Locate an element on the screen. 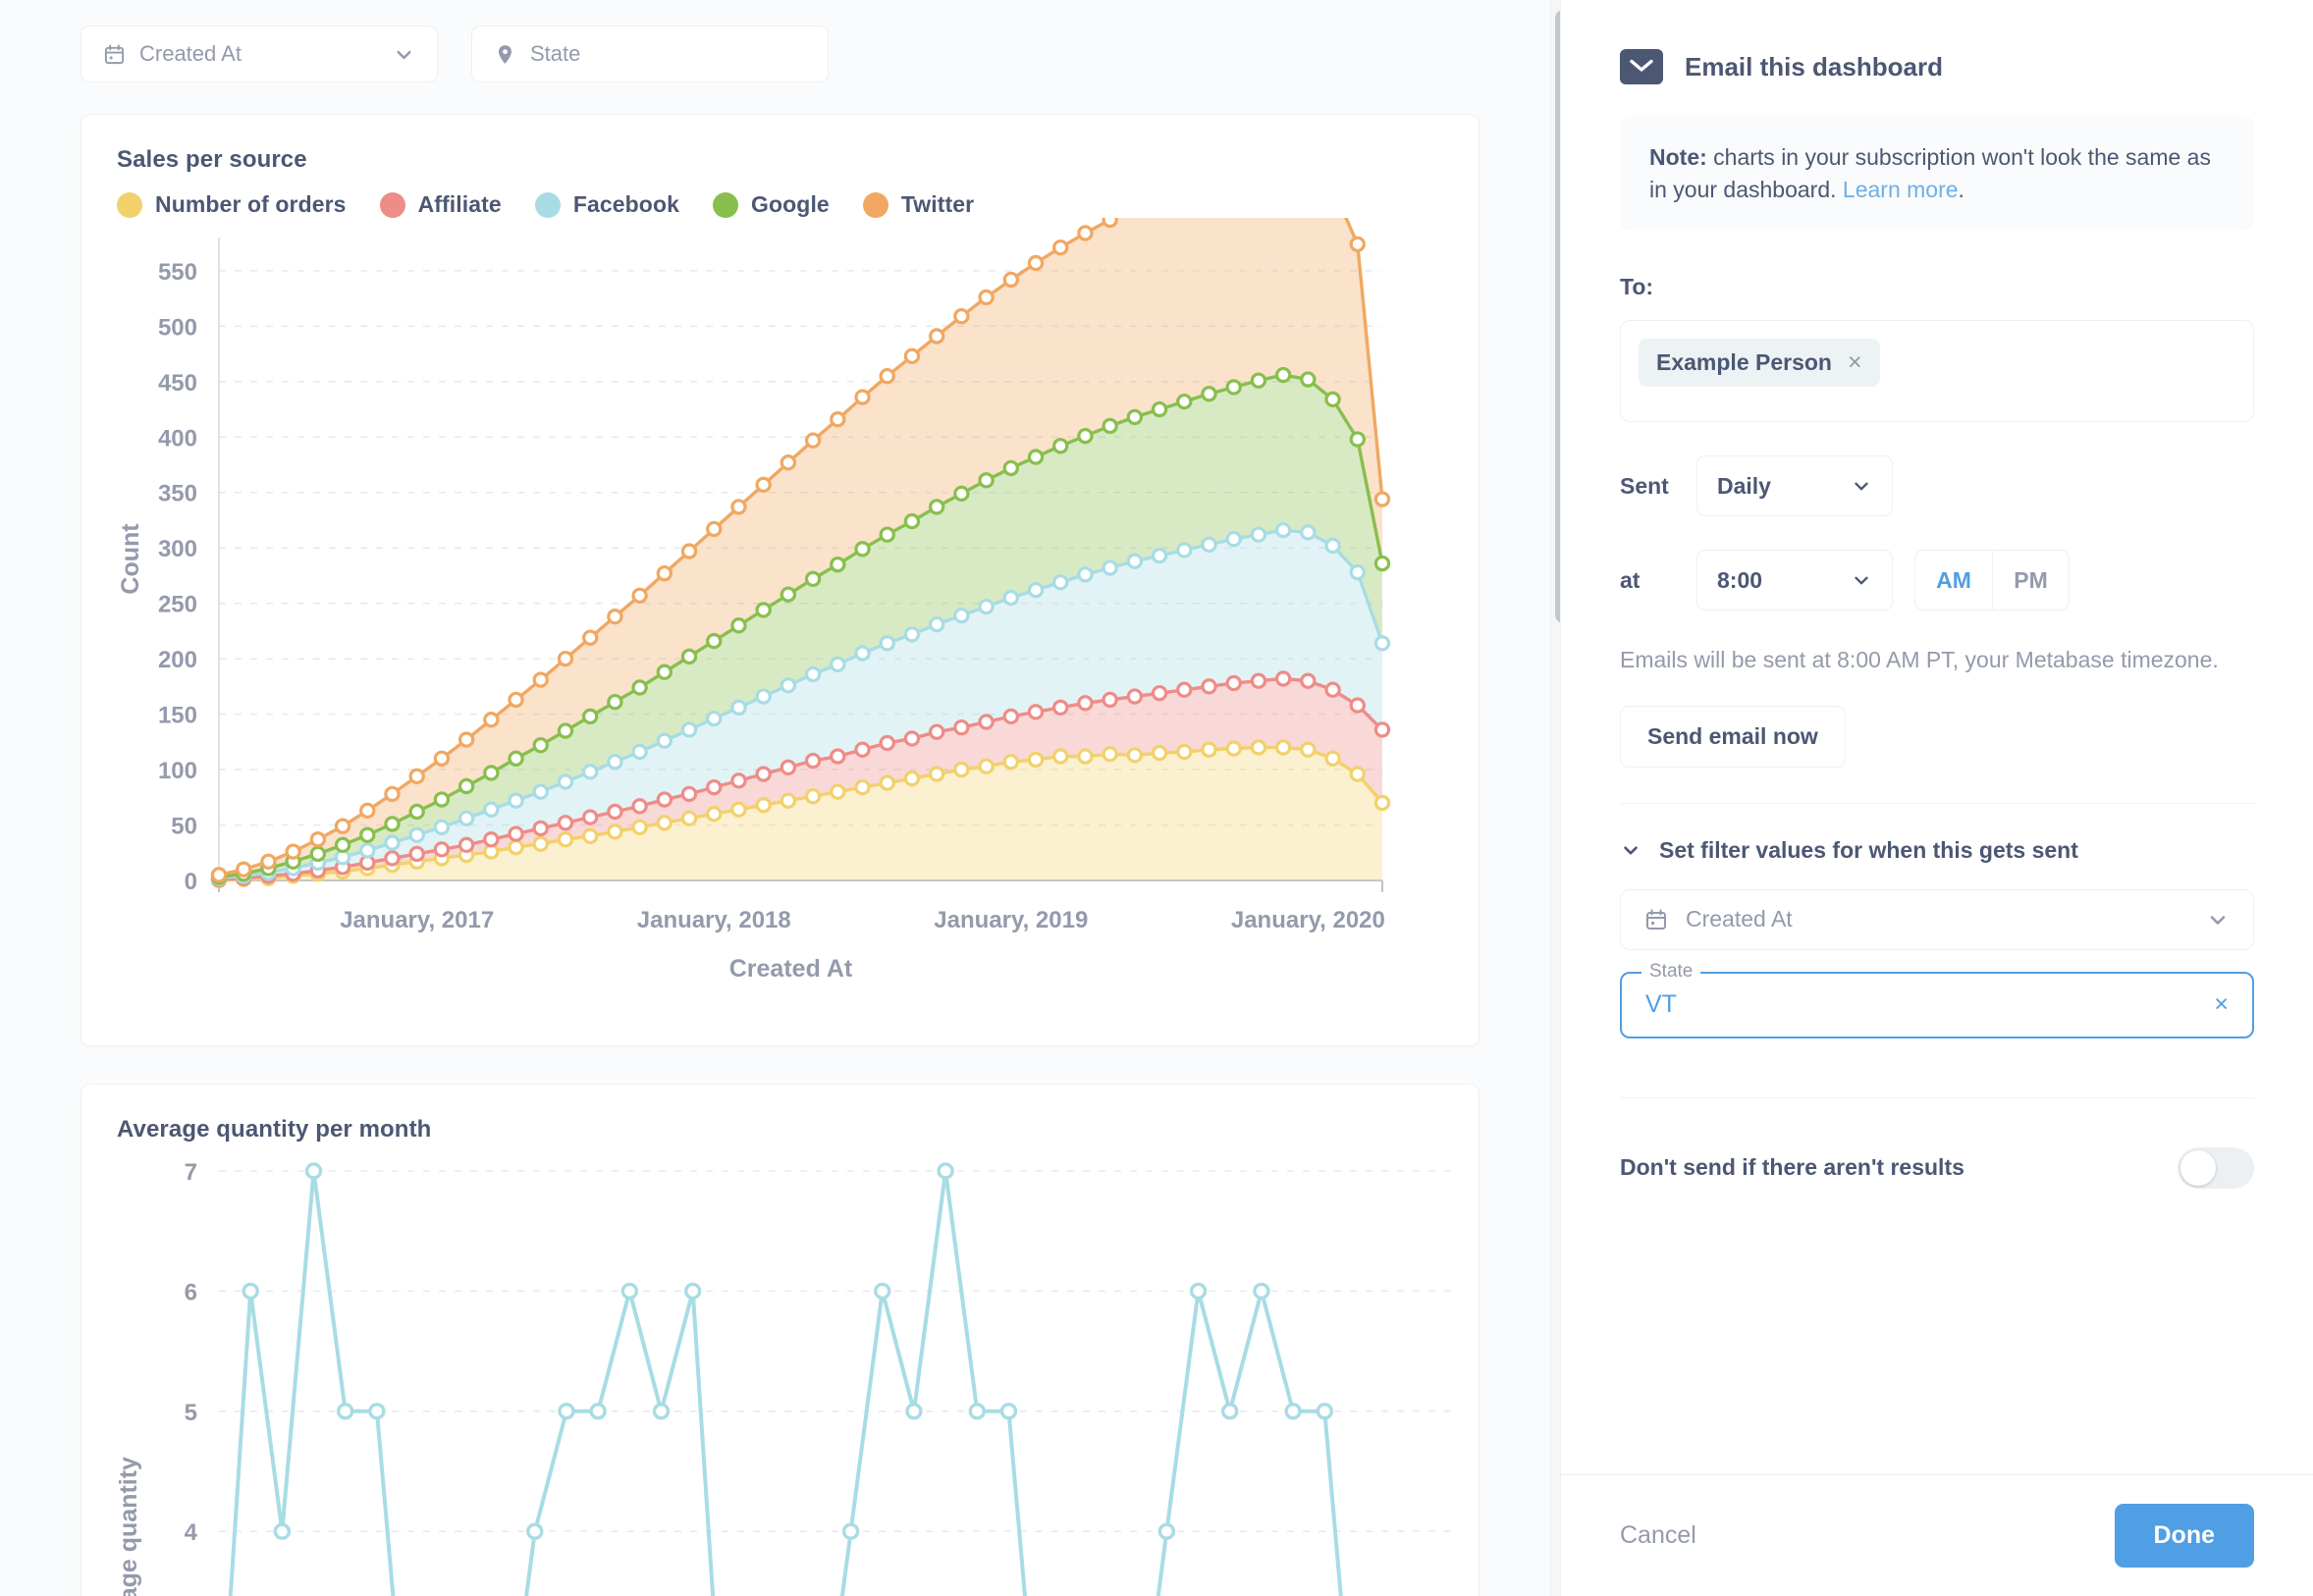 This screenshot has width=2313, height=1596. note-period: . is located at coordinates (1961, 189).